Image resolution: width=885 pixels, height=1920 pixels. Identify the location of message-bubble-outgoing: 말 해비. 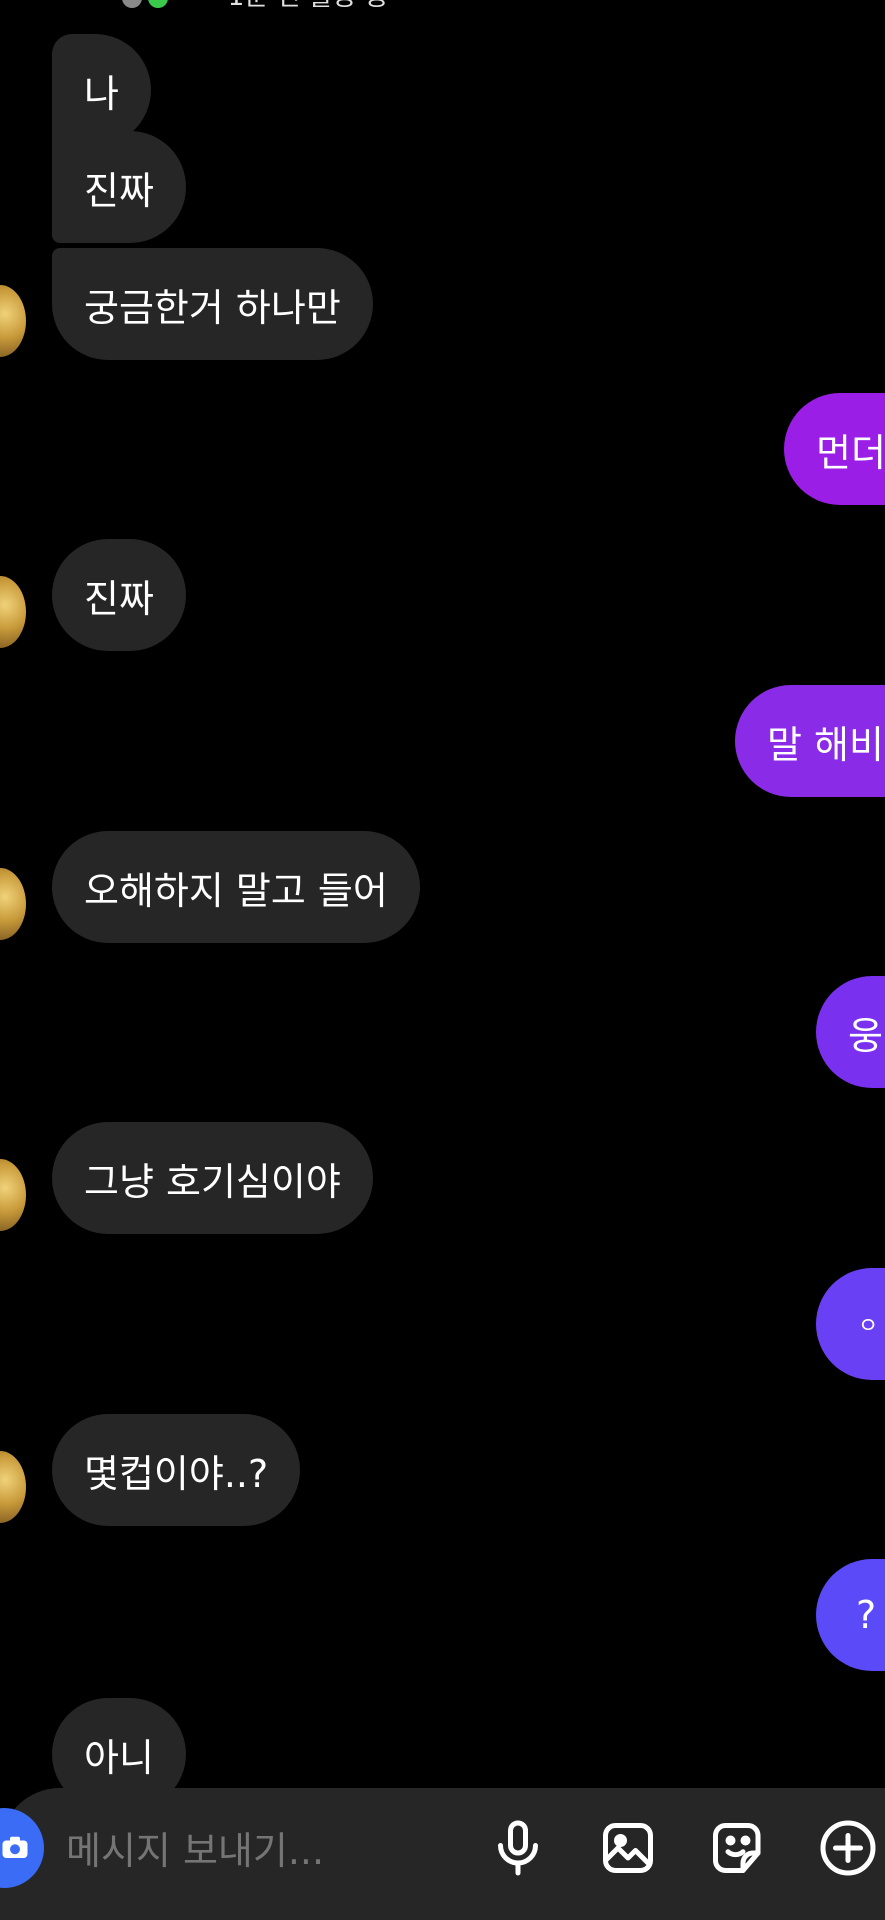
(810, 741).